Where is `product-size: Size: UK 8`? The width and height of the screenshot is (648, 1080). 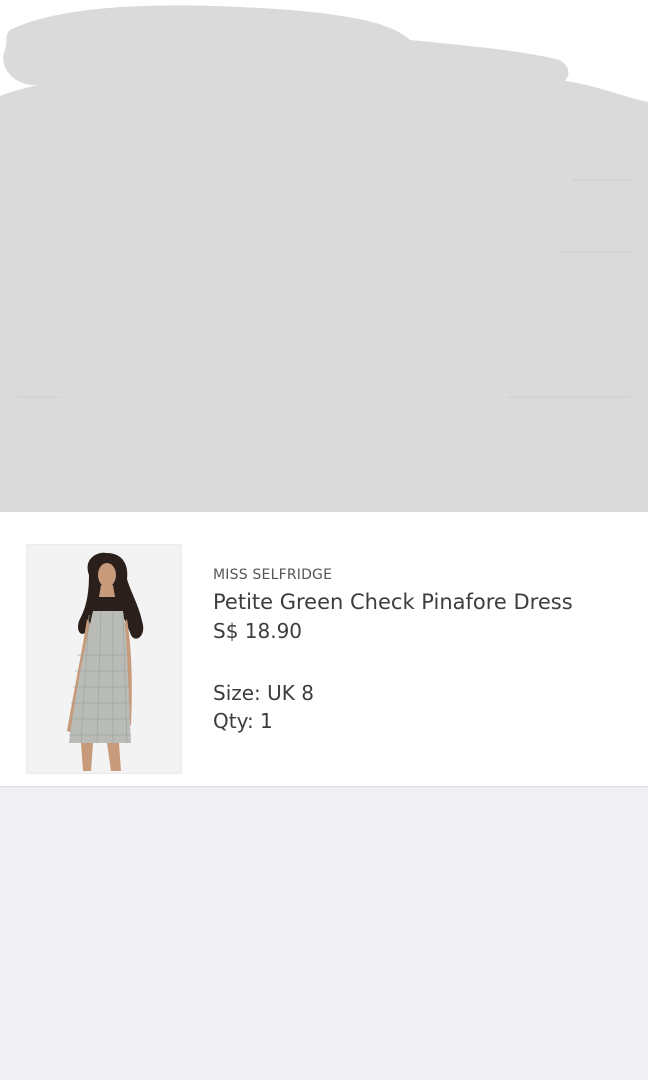
product-size: Size: UK 8 is located at coordinates (263, 693).